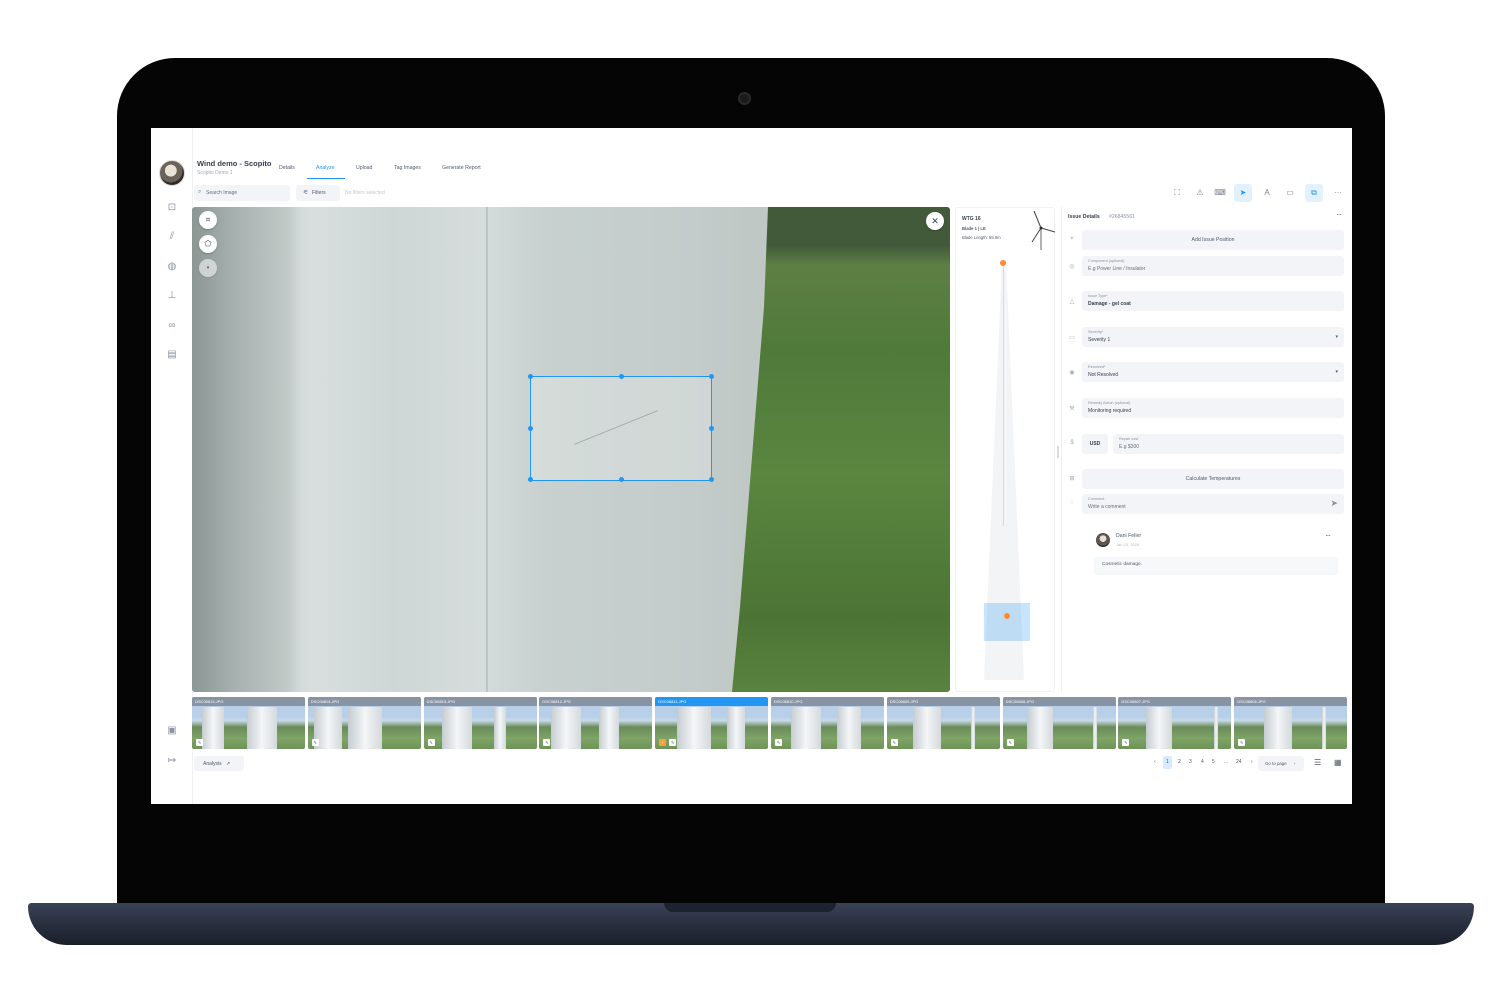 The height and width of the screenshot is (1000, 1500). Describe the element at coordinates (318, 193) in the screenshot. I see `filters-button: ⚟ Filters` at that location.